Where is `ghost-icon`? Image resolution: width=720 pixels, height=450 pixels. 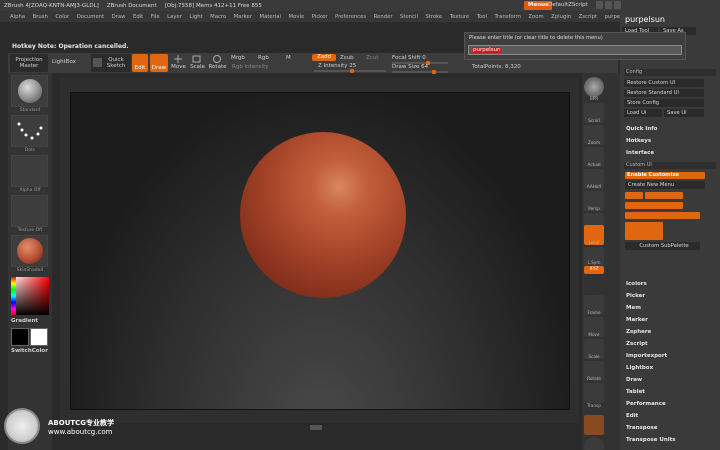
ghost-icon is located at coordinates (594, 425).